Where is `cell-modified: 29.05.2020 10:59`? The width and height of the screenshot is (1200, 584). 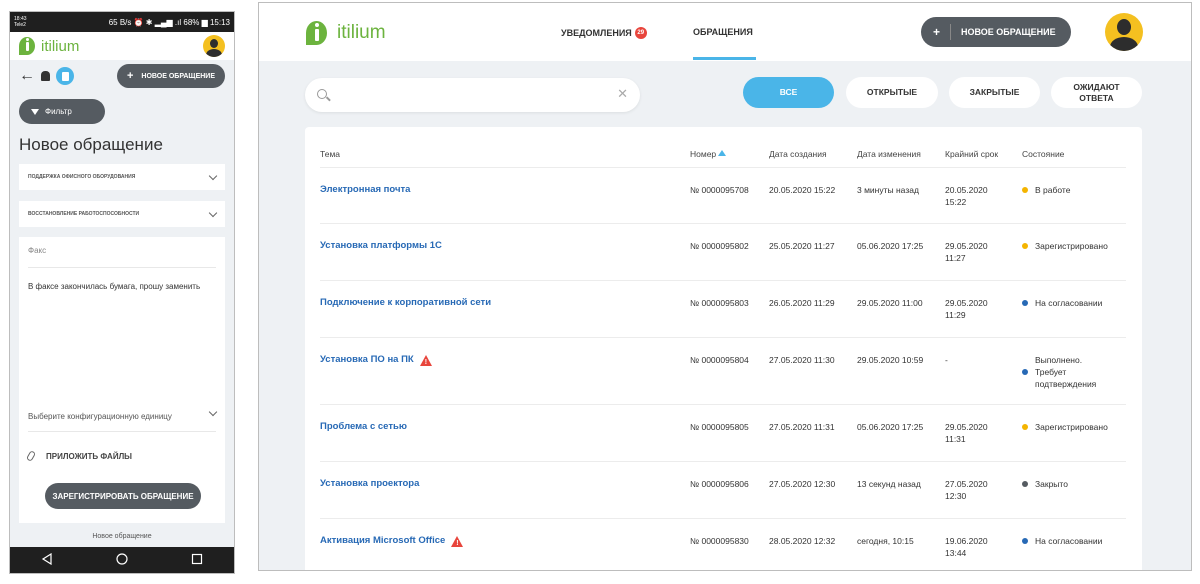 cell-modified: 29.05.2020 10:59 is located at coordinates (890, 360).